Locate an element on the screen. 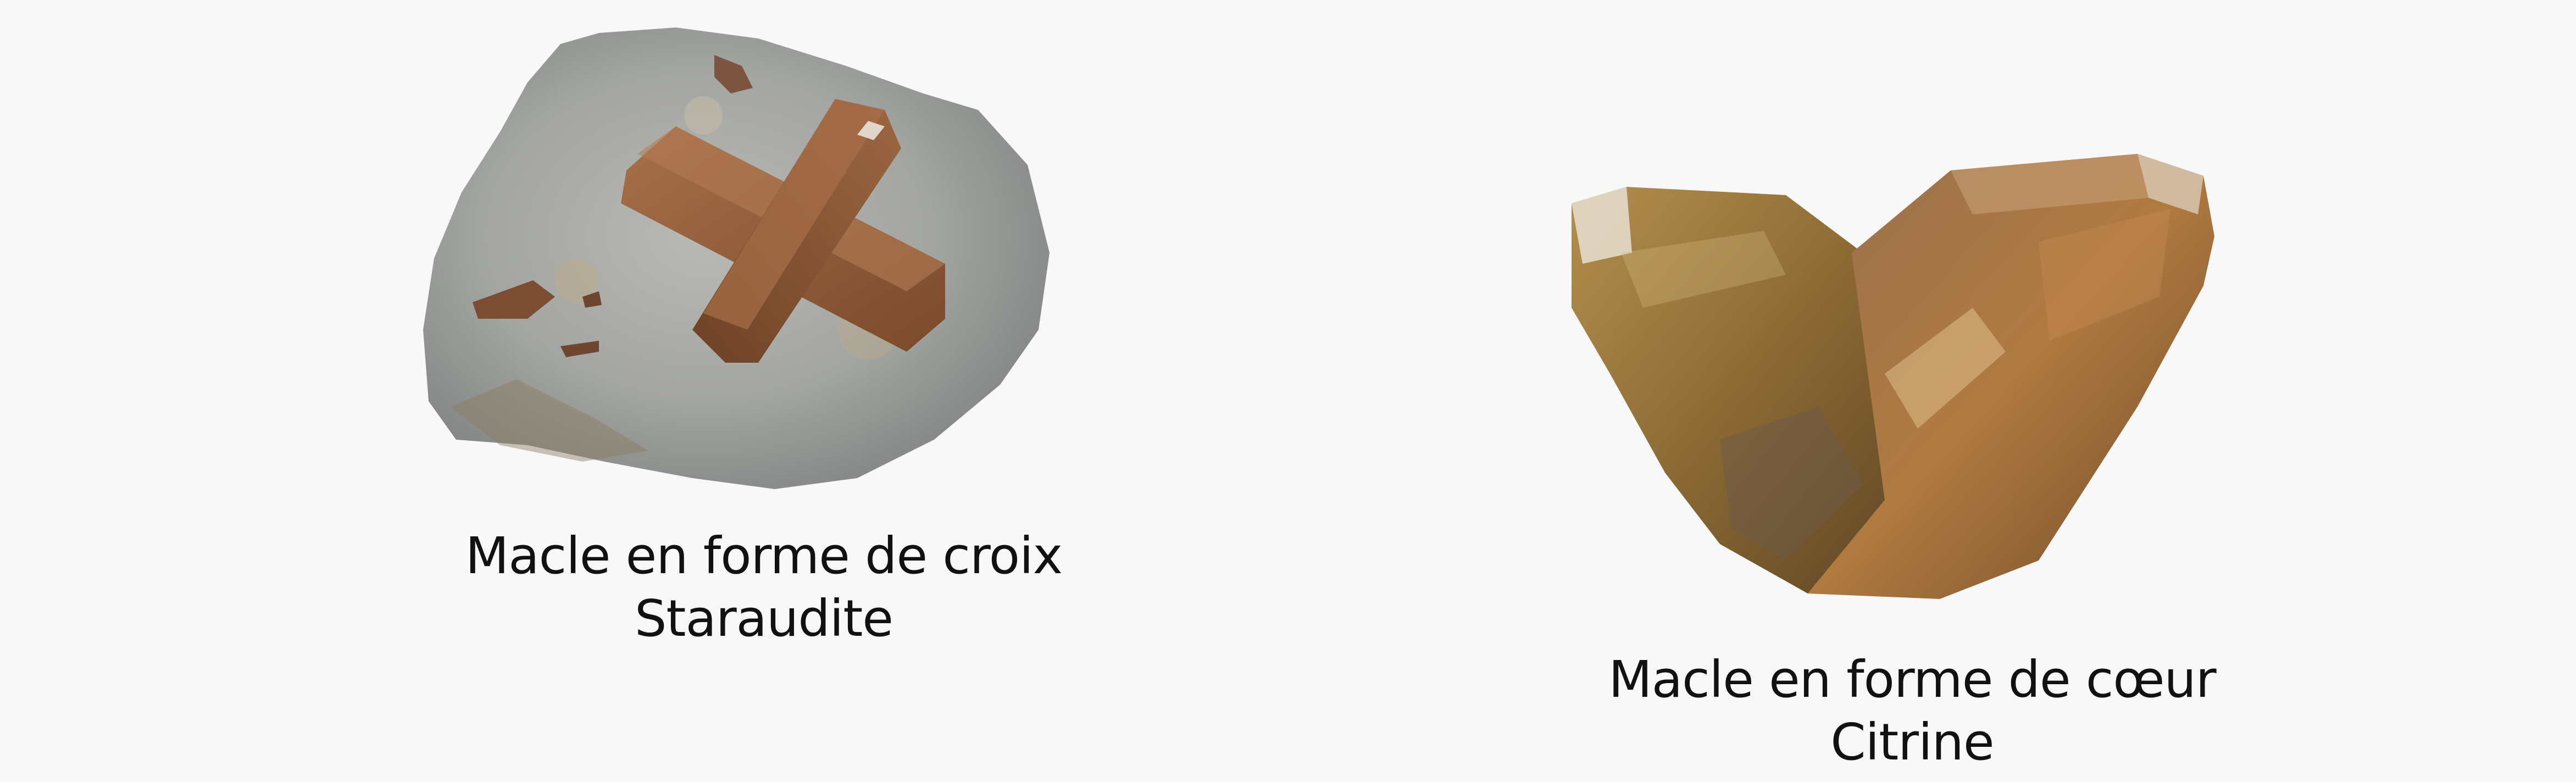 This screenshot has height=782, width=2576. cross-twin-mineral: Staraudite is located at coordinates (764, 619).